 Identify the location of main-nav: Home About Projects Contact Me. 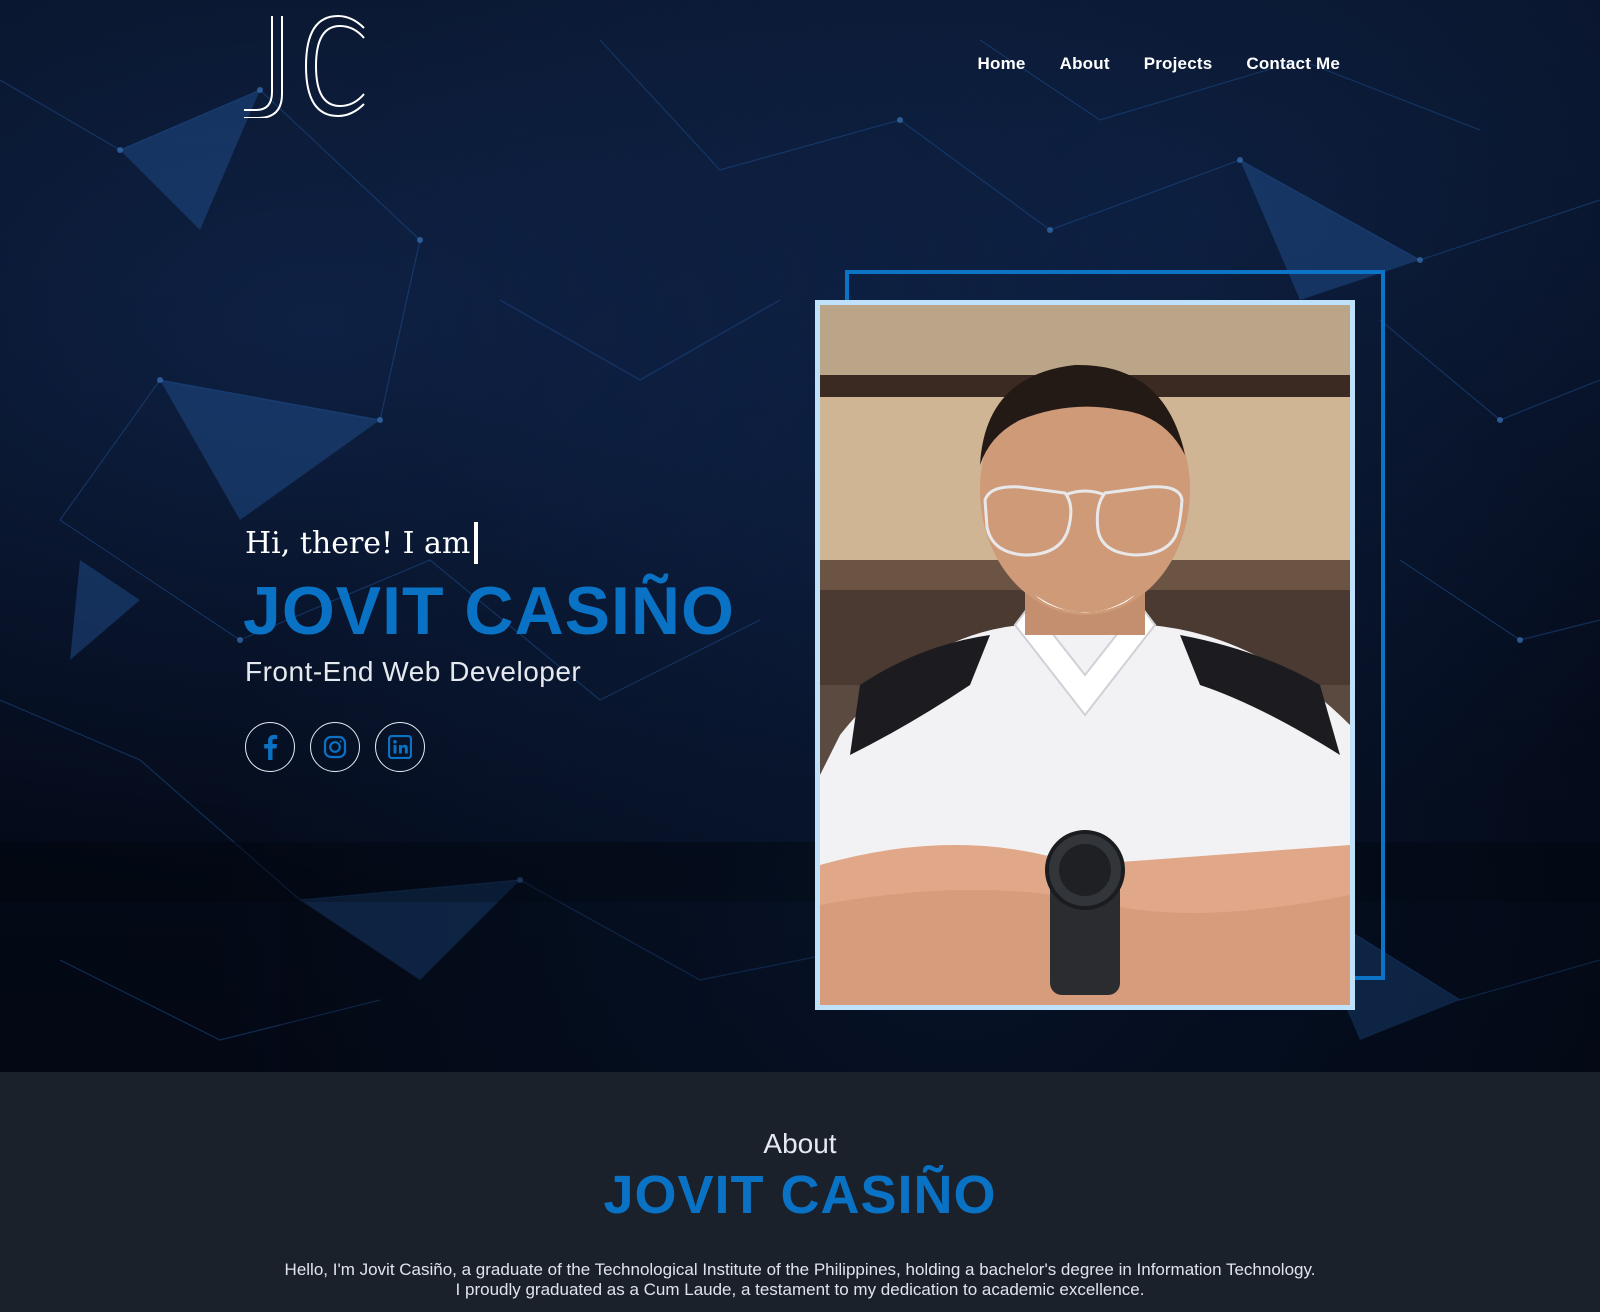
(1159, 64).